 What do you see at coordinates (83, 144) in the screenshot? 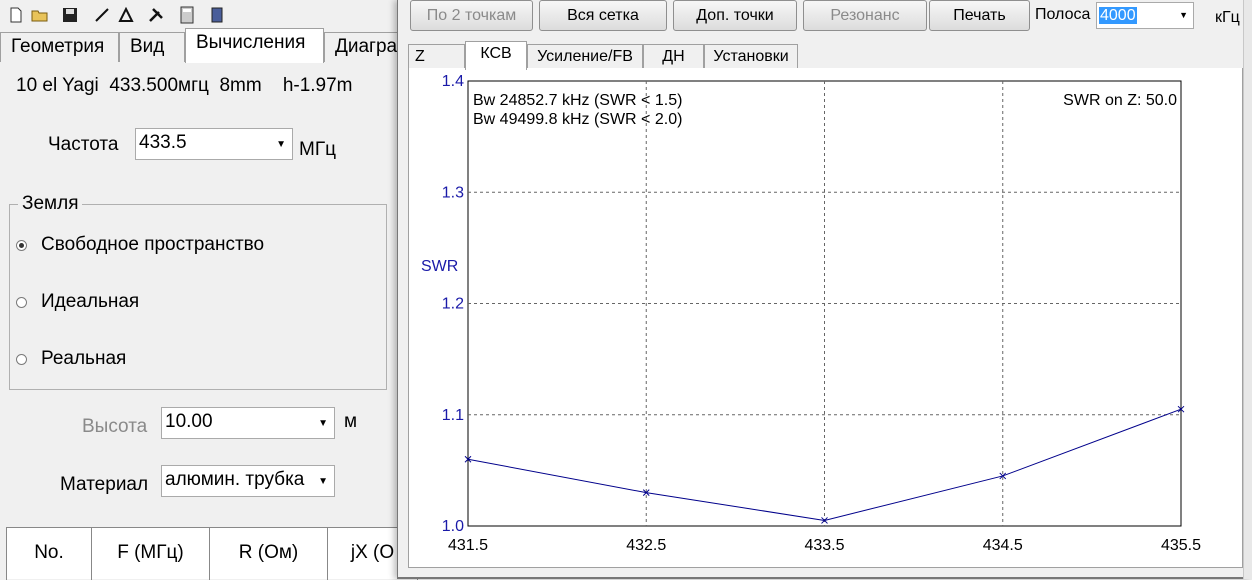
I see `frequency-label: Частота` at bounding box center [83, 144].